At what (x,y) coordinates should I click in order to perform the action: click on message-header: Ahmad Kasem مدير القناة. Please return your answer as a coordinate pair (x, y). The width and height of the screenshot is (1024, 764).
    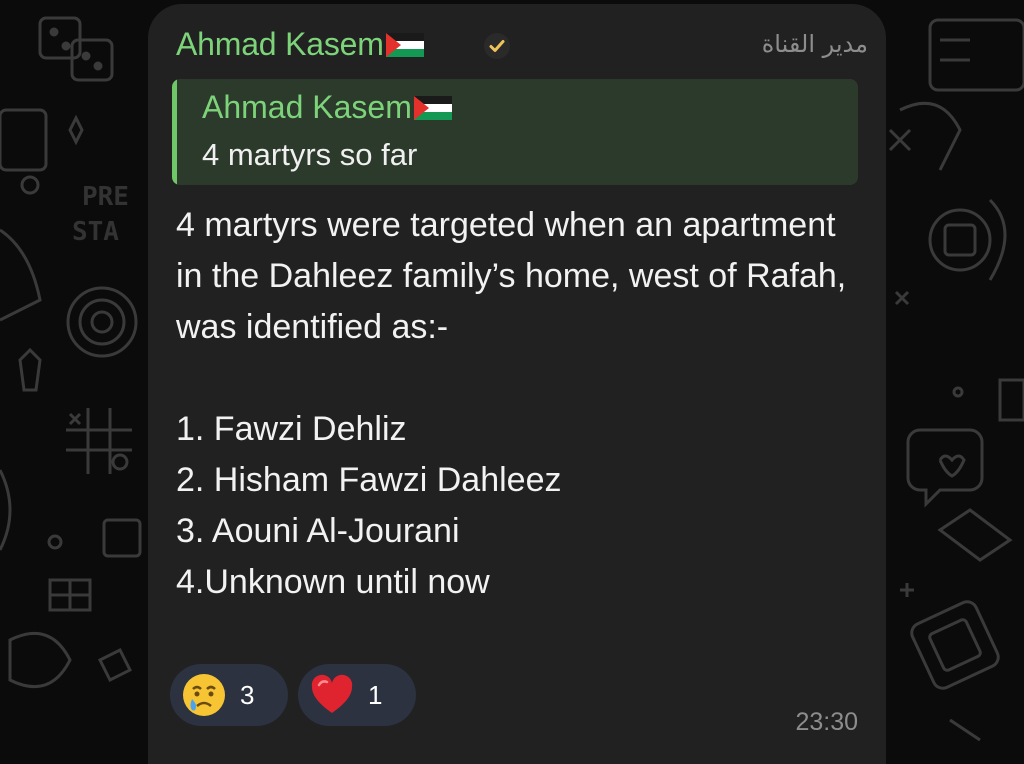
    Looking at the image, I should click on (522, 46).